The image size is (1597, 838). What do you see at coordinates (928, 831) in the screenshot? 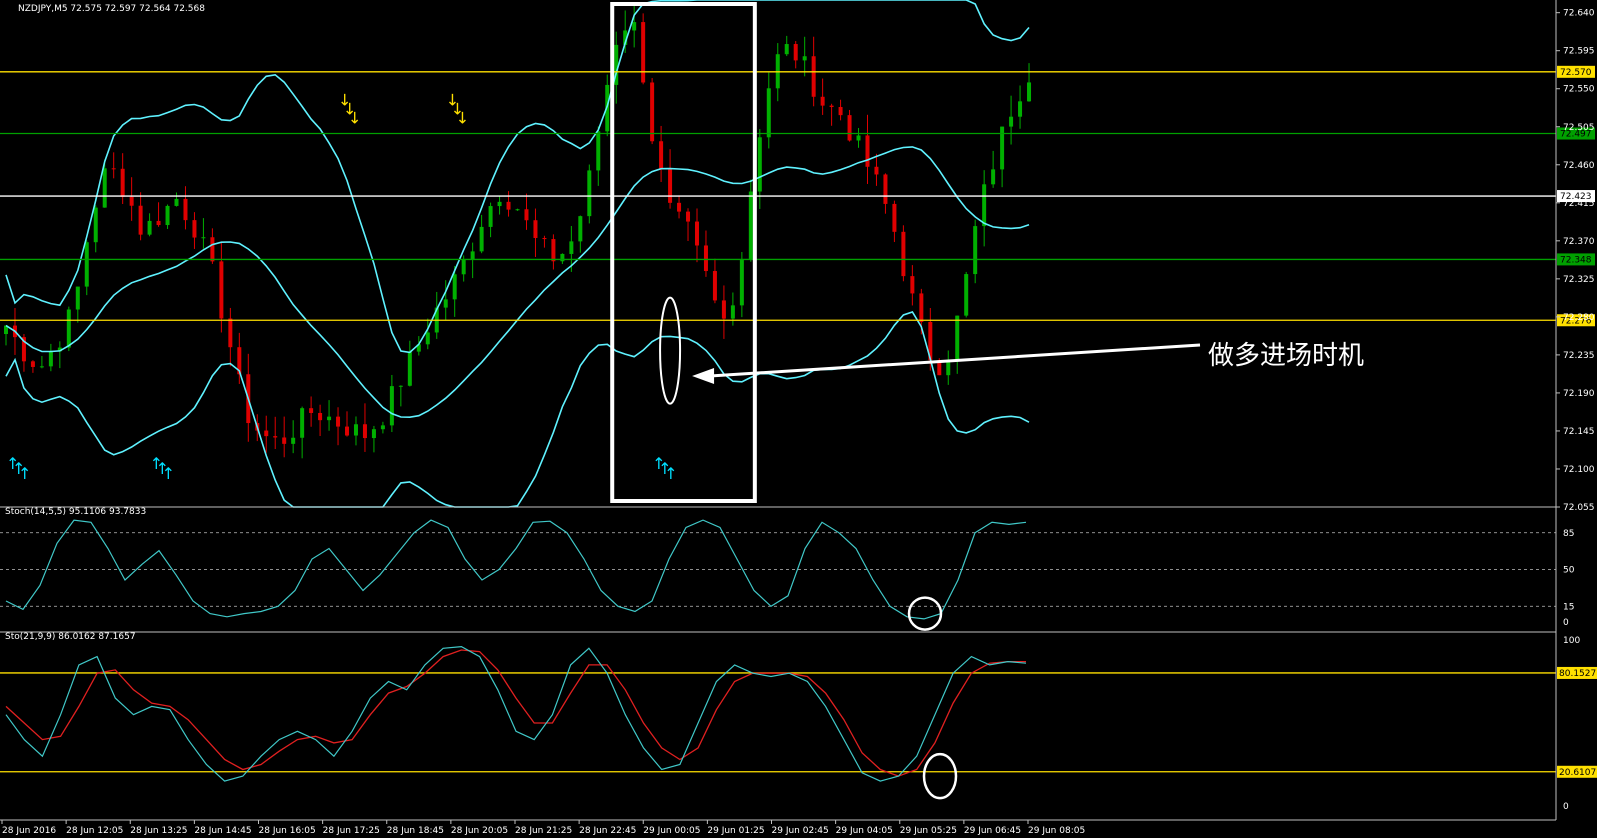
I see `time-tick-label: 29 Jun 05:25` at bounding box center [928, 831].